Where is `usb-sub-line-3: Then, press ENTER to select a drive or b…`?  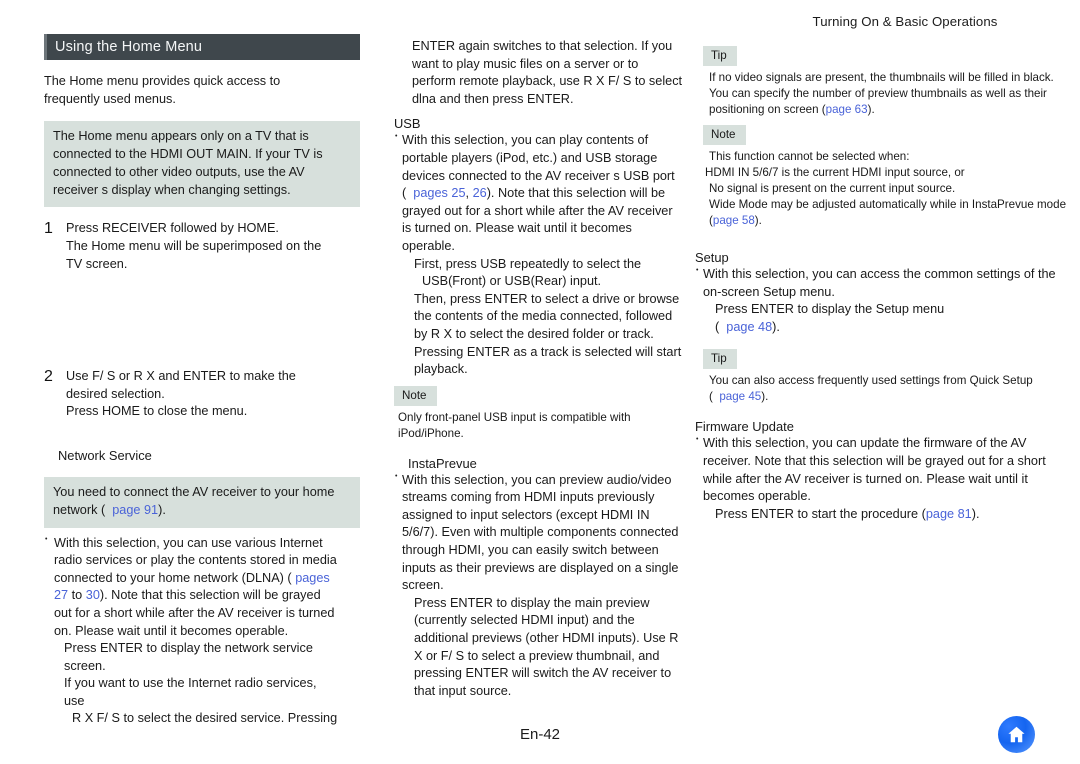 usb-sub-line-3: Then, press ENTER to select a drive or b… is located at coordinates (548, 334).